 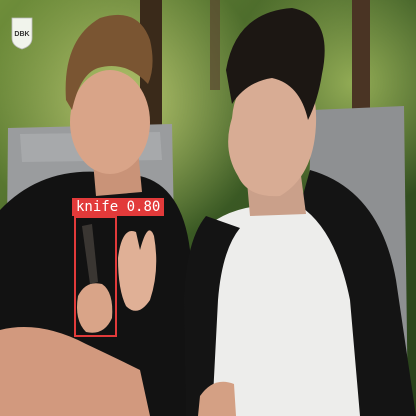 What do you see at coordinates (361, 60) in the screenshot?
I see `tree-trunk` at bounding box center [361, 60].